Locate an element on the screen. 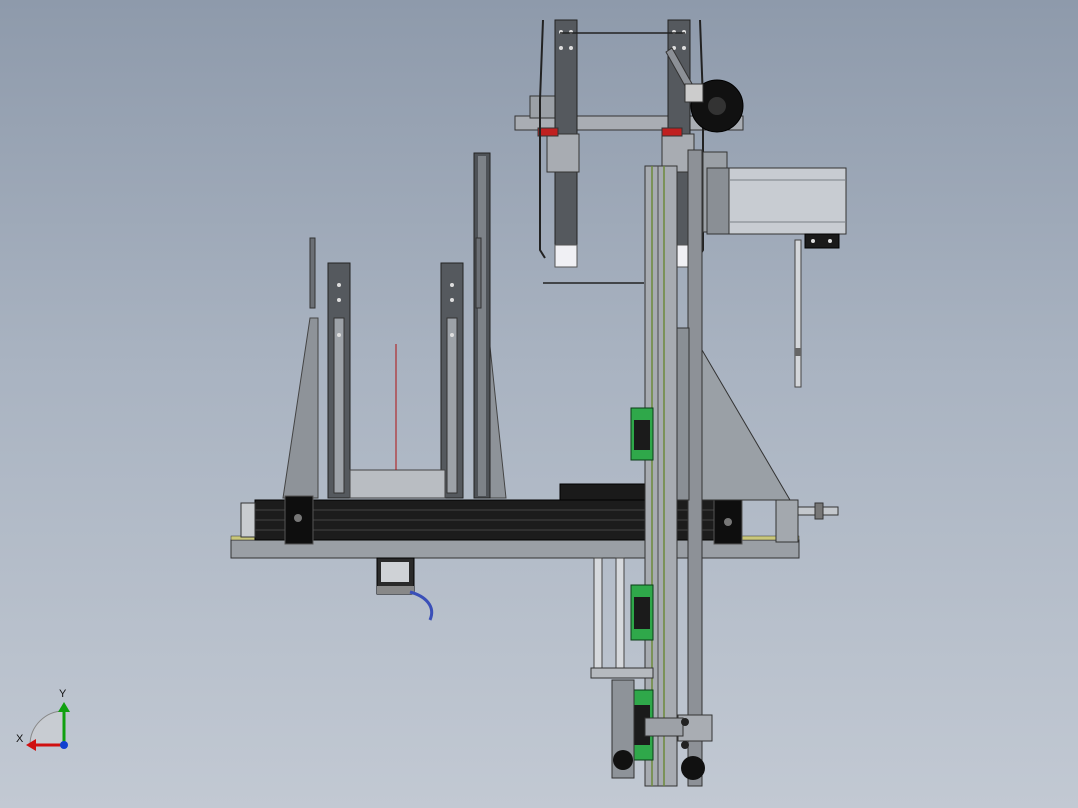 The image size is (1078, 808). middle-post-slot is located at coordinates (452, 405).